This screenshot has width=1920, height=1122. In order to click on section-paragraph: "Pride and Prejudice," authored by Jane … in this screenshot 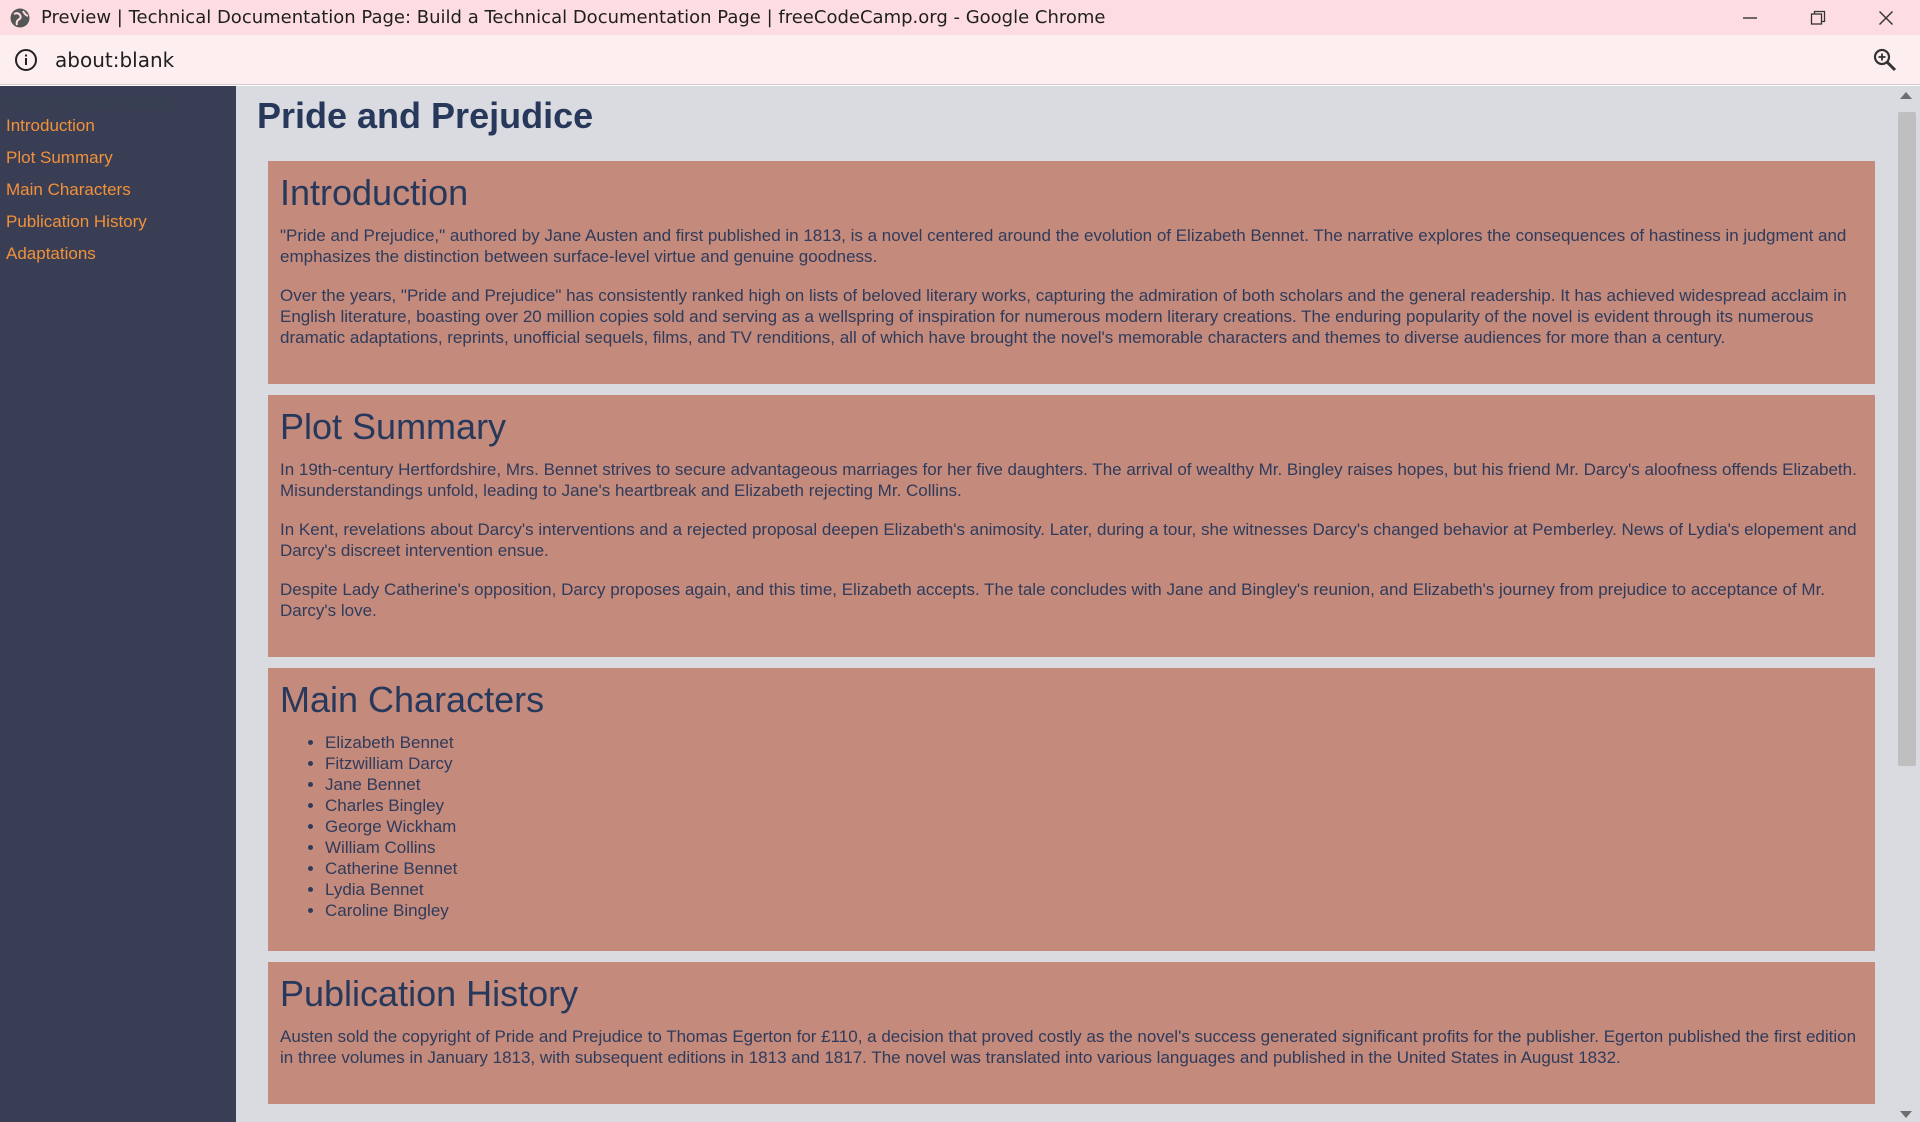, I will do `click(1063, 246)`.